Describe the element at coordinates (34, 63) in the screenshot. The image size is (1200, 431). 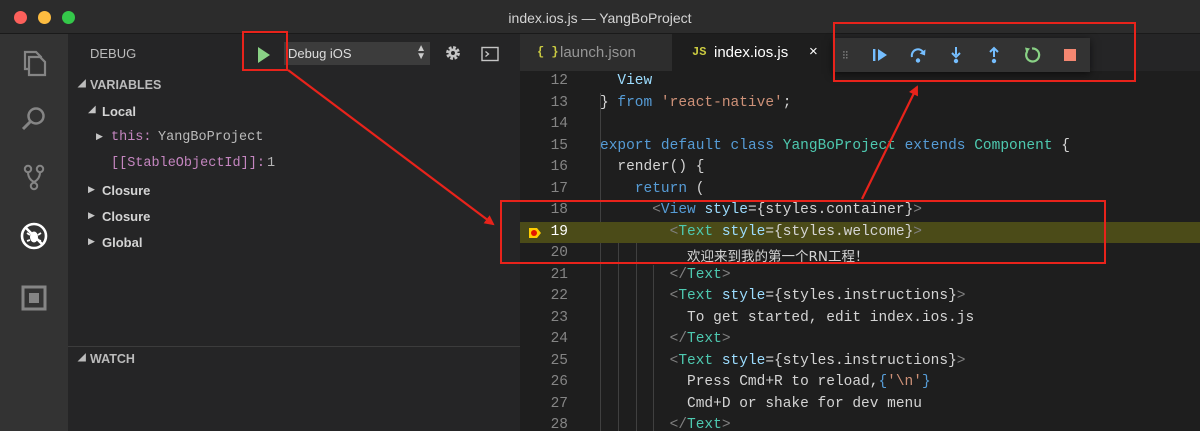
I see `explorer-icon` at that location.